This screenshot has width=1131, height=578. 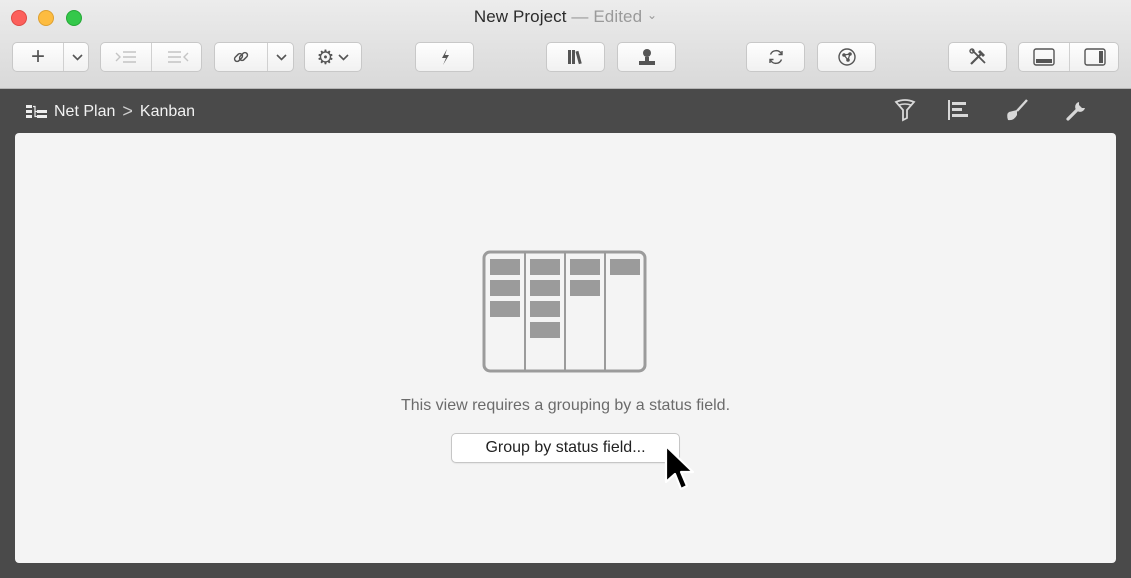 What do you see at coordinates (905, 110) in the screenshot?
I see `filter-icon` at bounding box center [905, 110].